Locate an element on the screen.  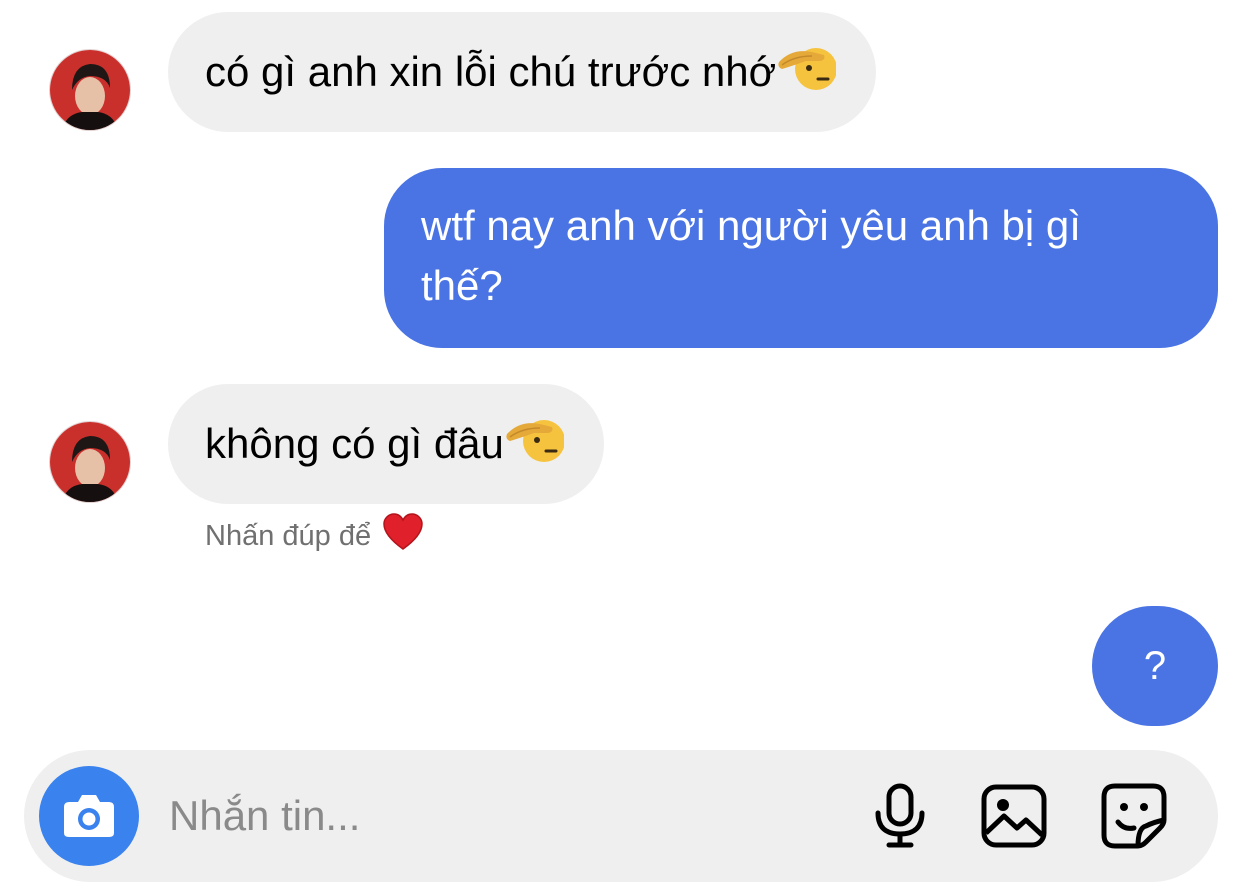
image-icon is located at coordinates (1014, 816).